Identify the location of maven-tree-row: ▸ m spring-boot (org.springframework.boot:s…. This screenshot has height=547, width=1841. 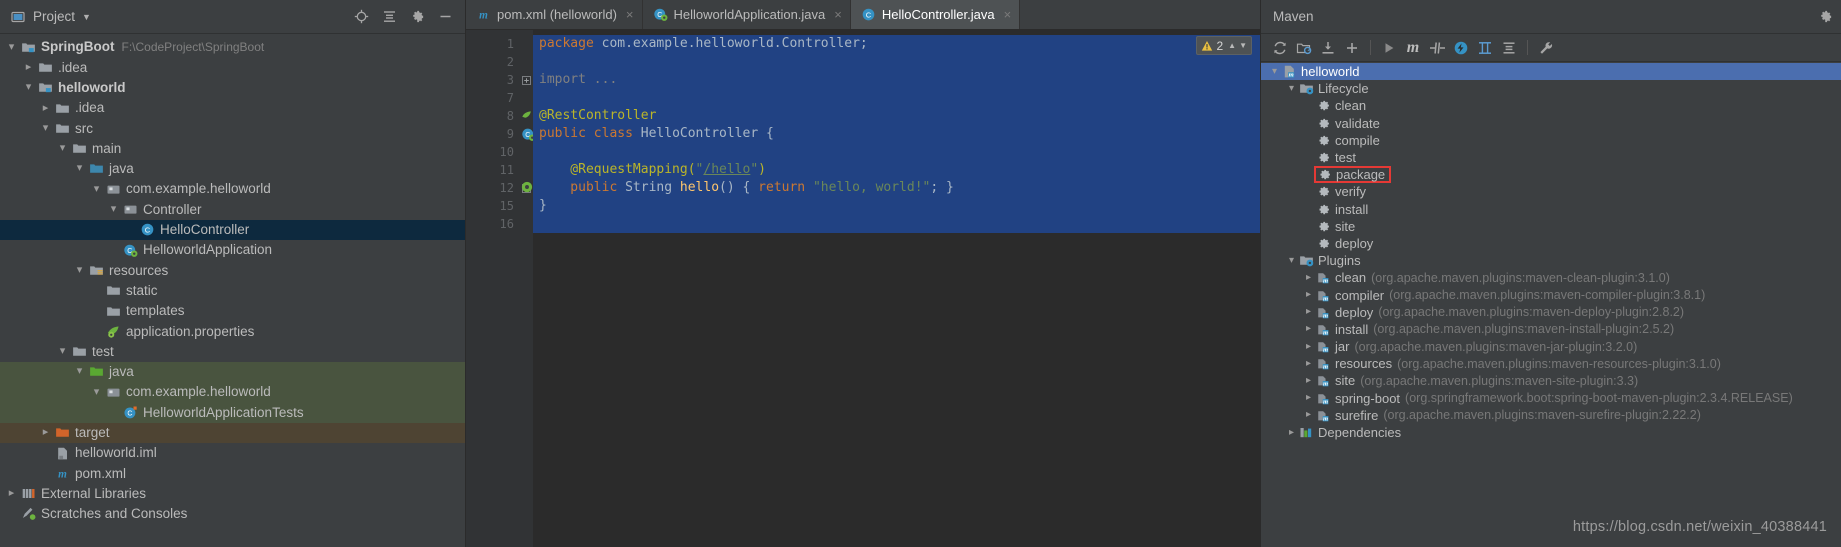
(1551, 398).